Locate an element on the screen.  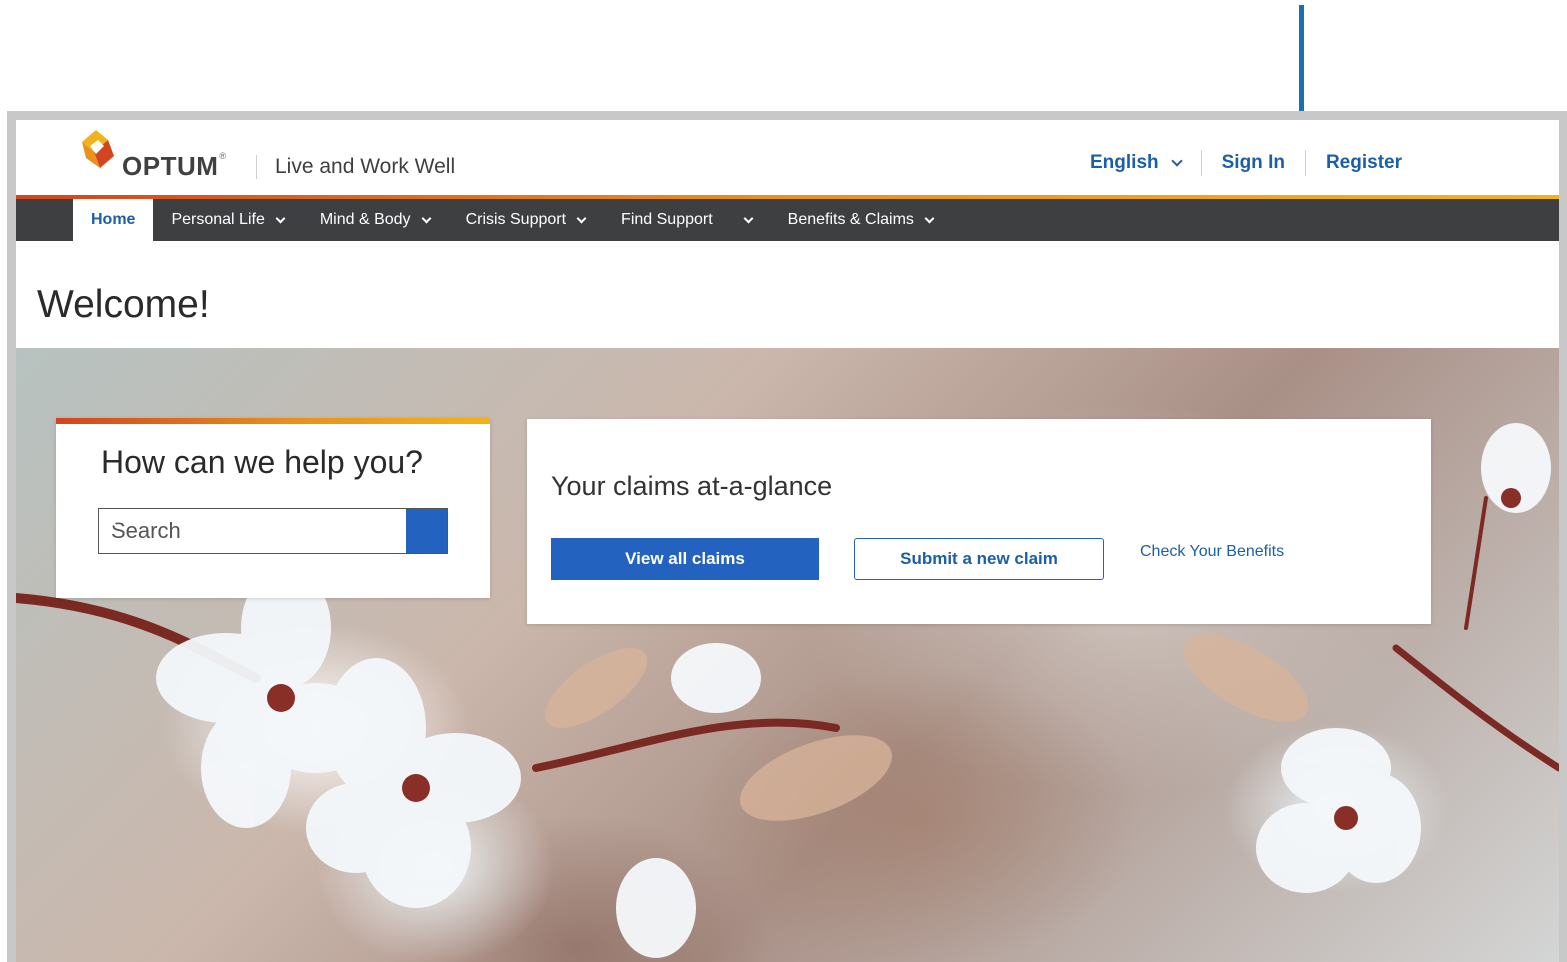
nav-item-label: Crisis Support is located at coordinates (516, 219).